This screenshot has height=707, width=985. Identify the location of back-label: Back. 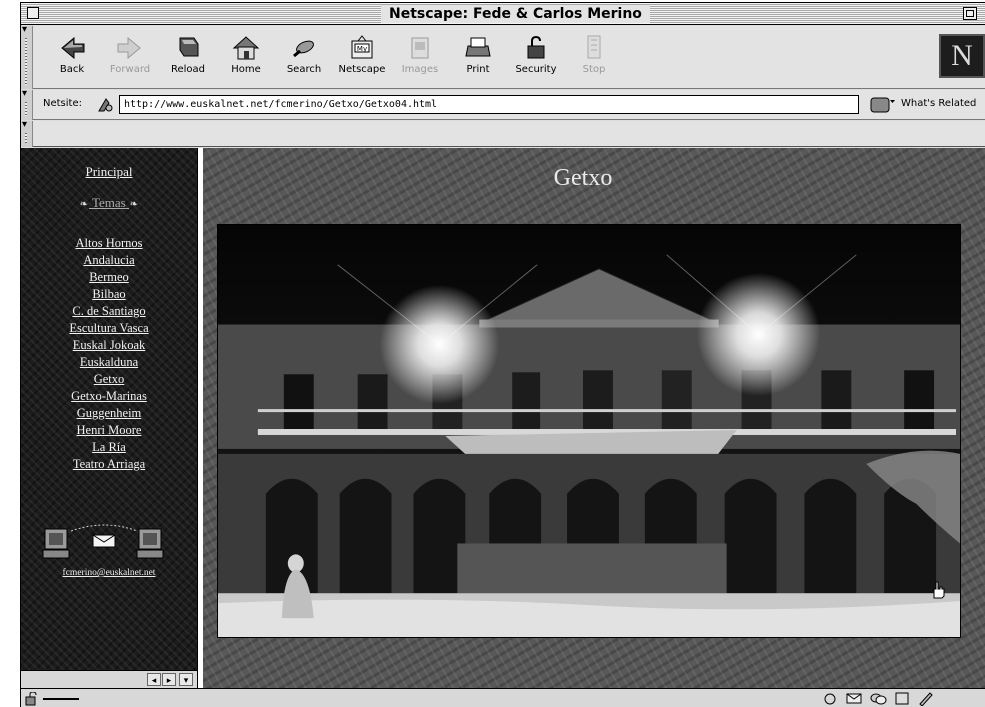
(72, 69).